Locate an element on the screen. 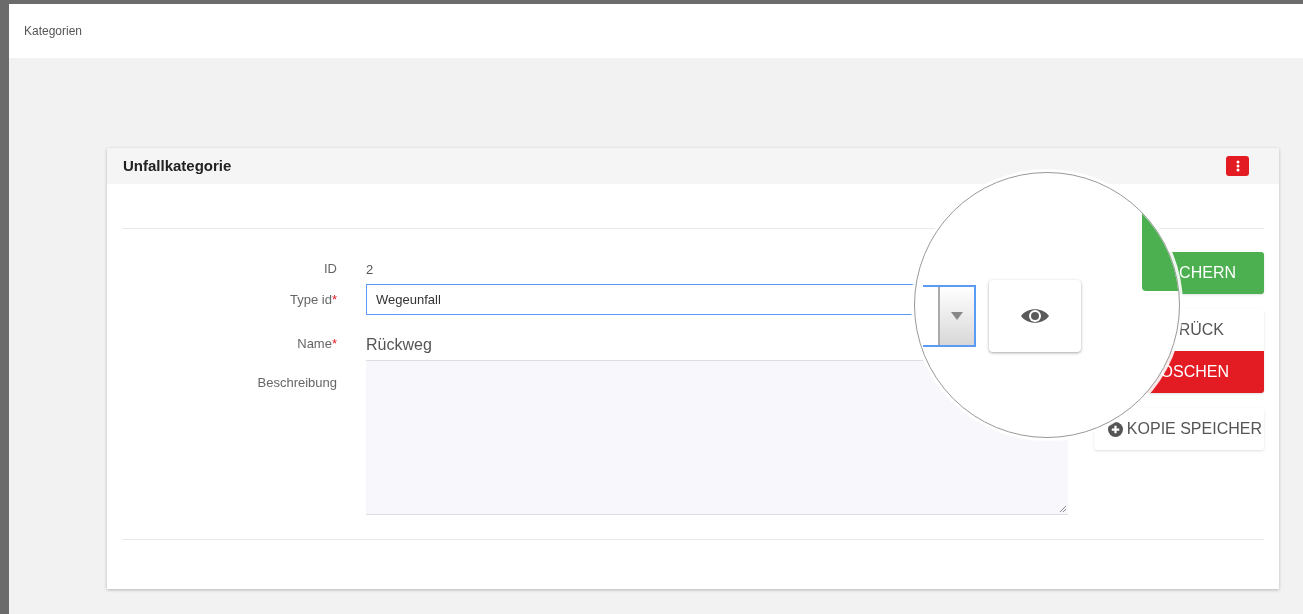 The height and width of the screenshot is (614, 1303). field-label: ID is located at coordinates (330, 269).